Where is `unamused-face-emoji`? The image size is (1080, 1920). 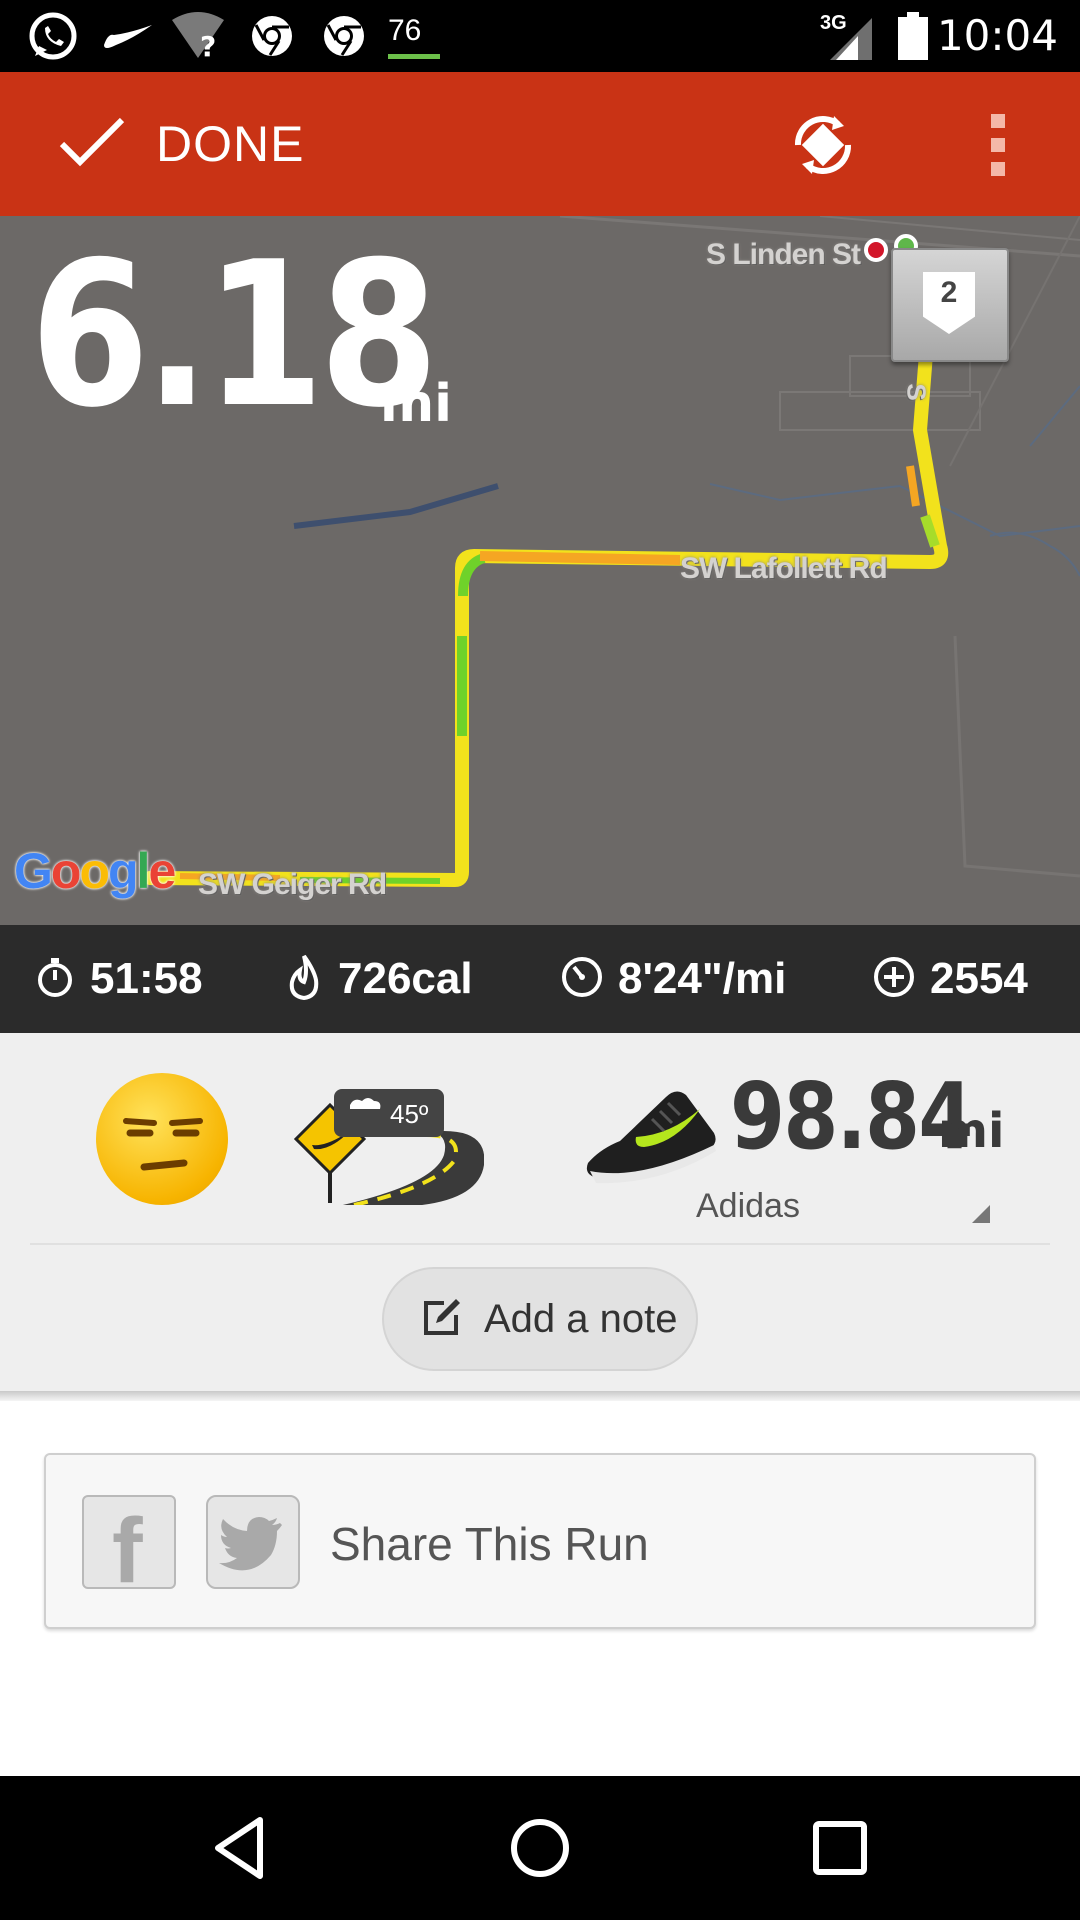 unamused-face-emoji is located at coordinates (162, 1139).